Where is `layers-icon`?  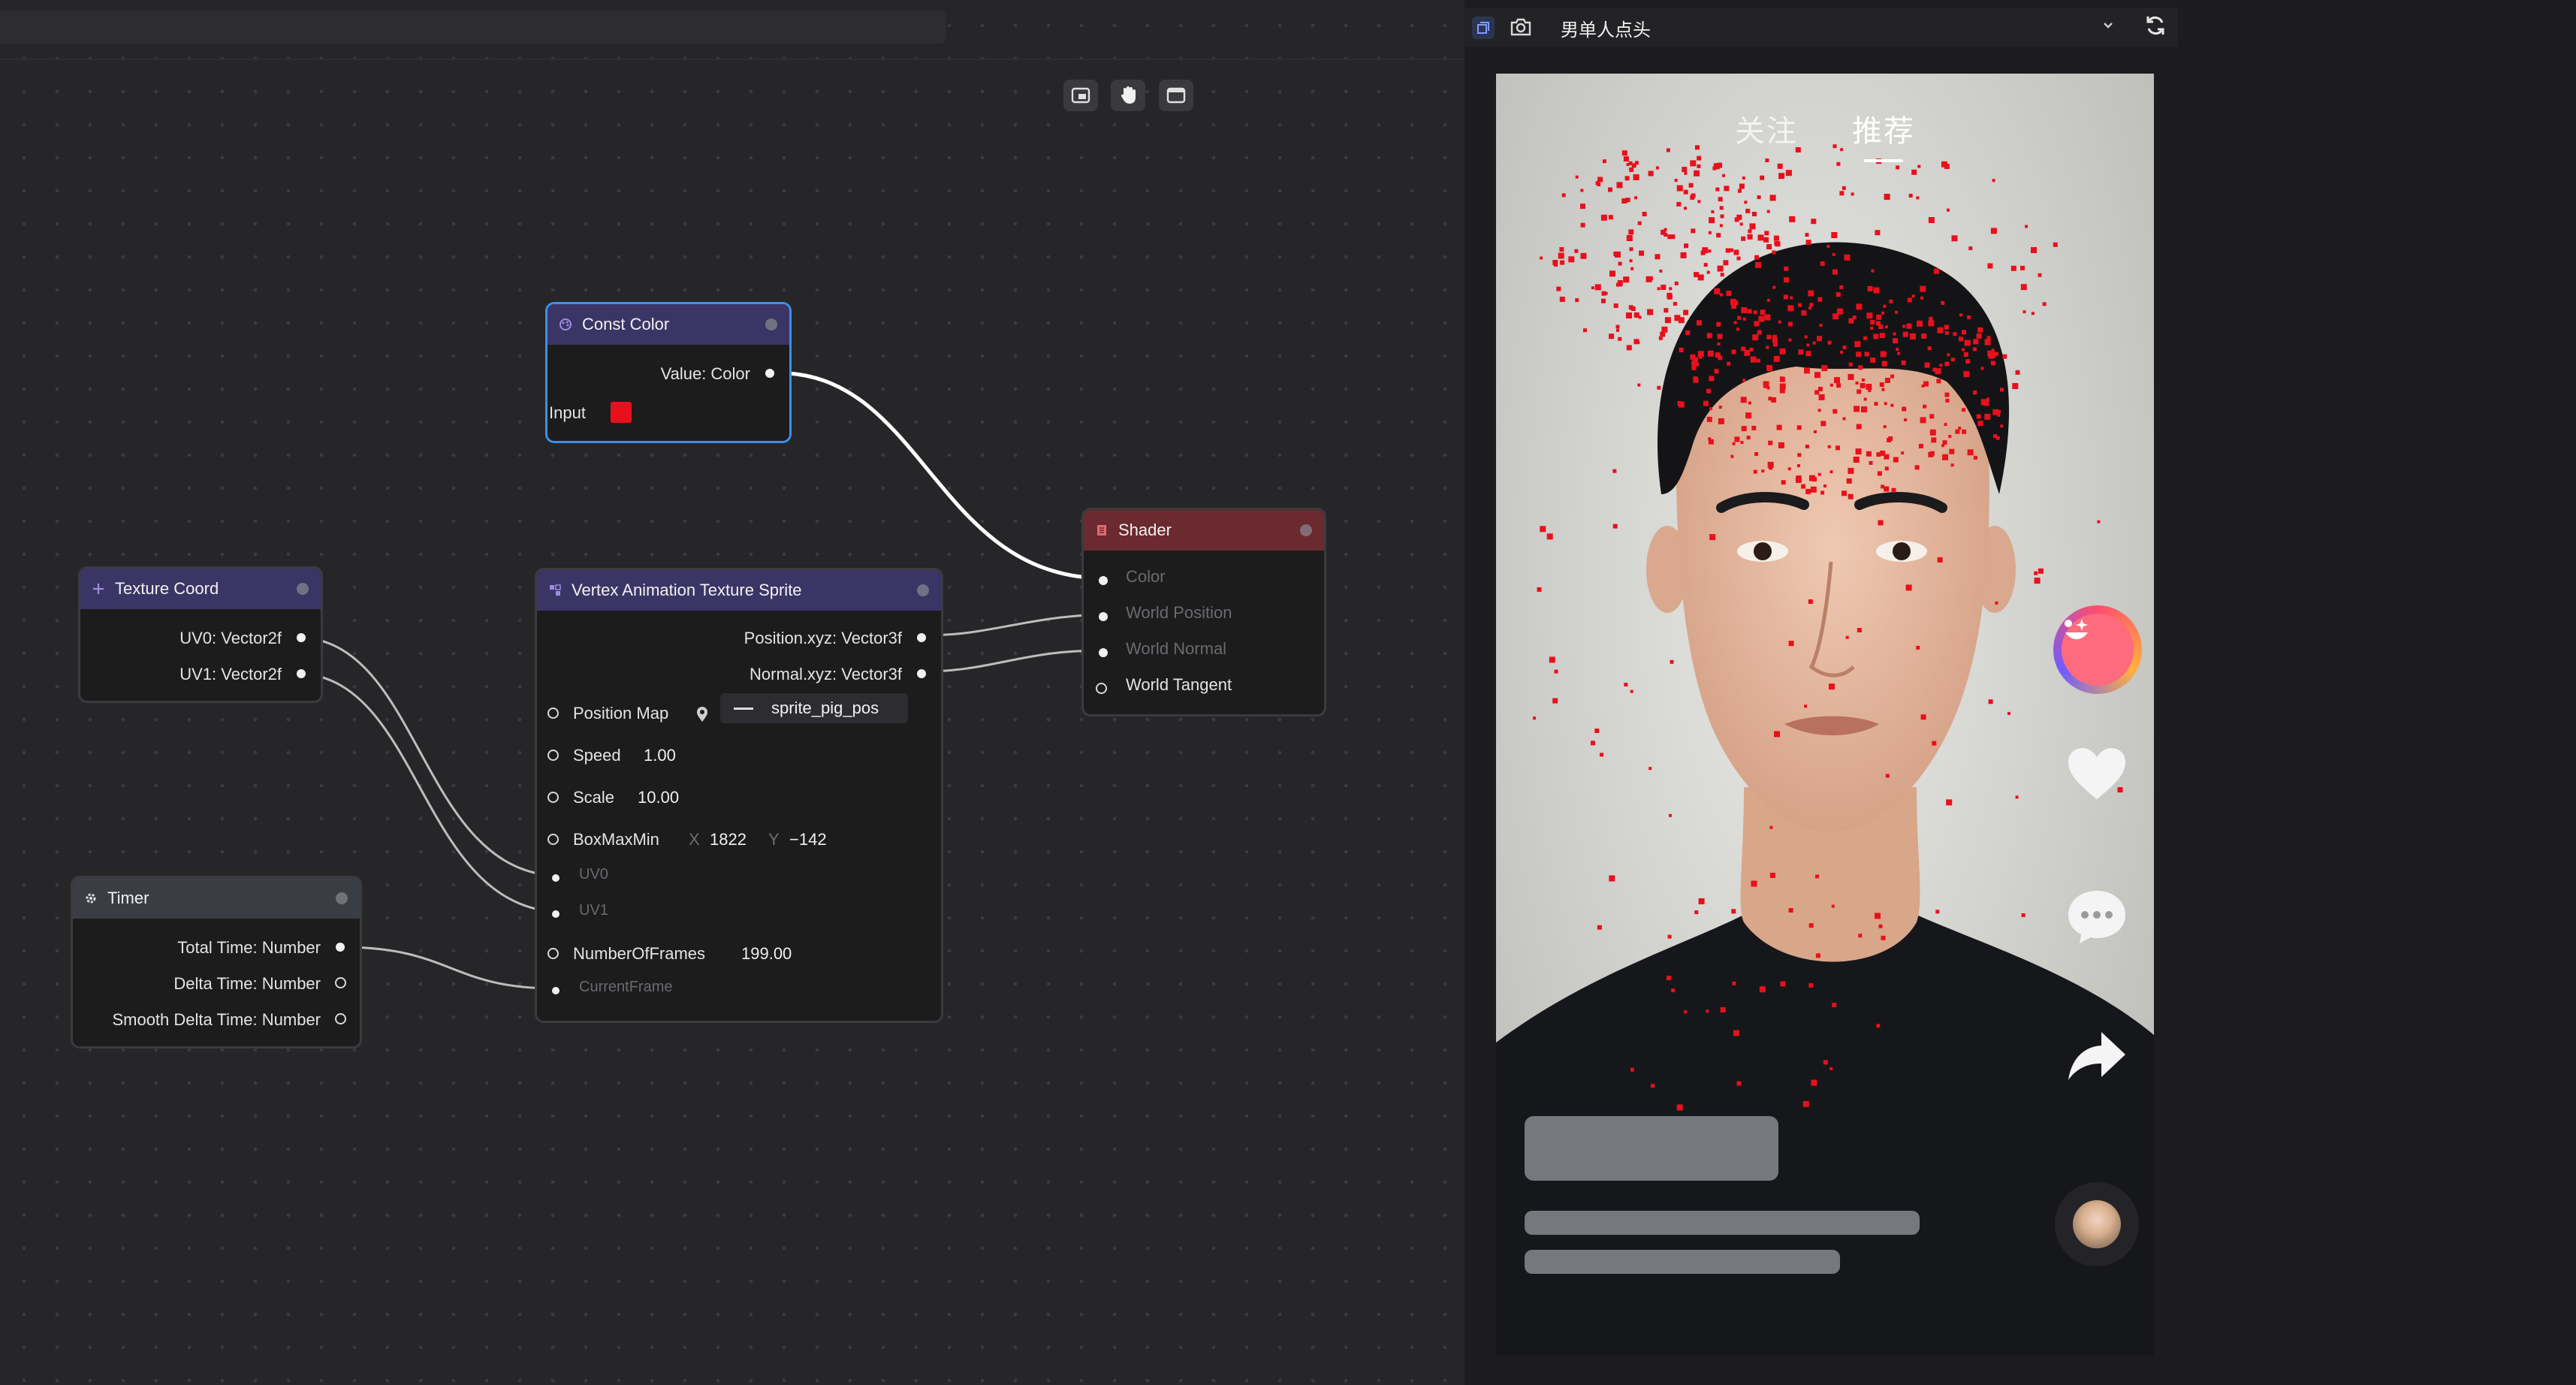
layers-icon is located at coordinates (1483, 28).